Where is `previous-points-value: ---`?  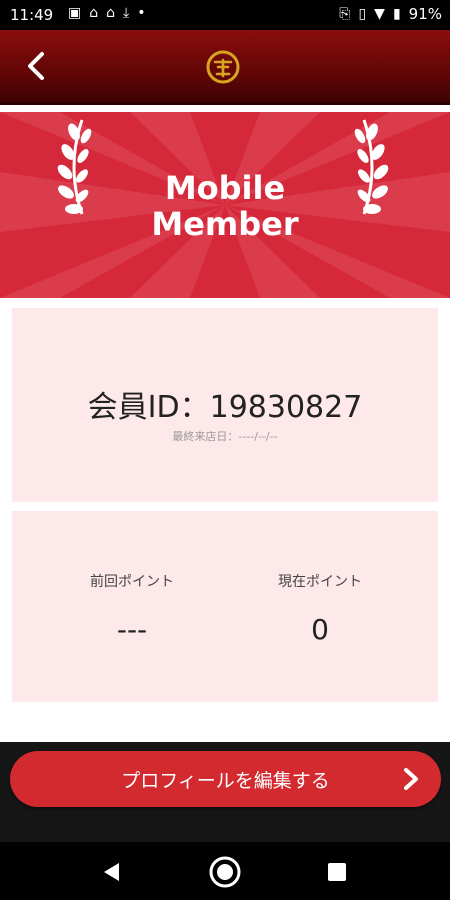 previous-points-value: --- is located at coordinates (132, 629).